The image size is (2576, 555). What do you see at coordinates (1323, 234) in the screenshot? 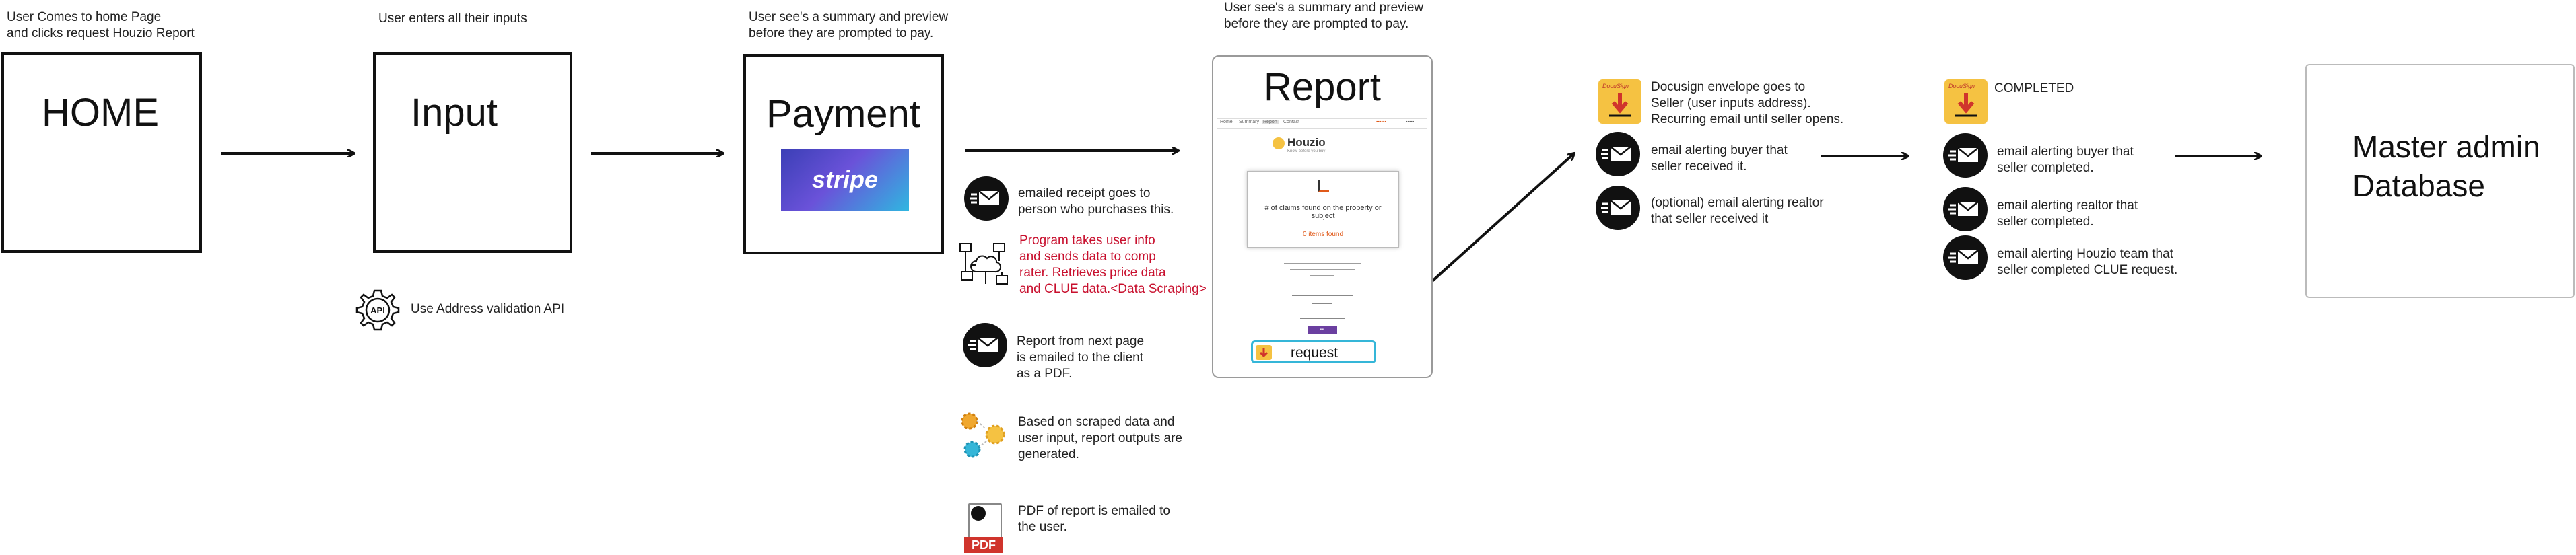
I see `claims-count: 0 items found` at bounding box center [1323, 234].